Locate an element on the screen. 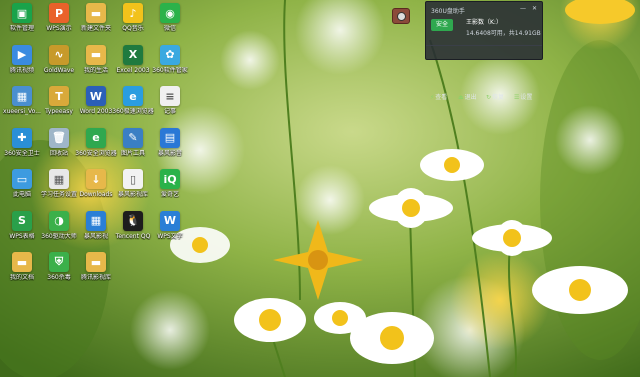 Image resolution: width=640 pixels, height=377 pixels. excel-icon: X is located at coordinates (133, 54).